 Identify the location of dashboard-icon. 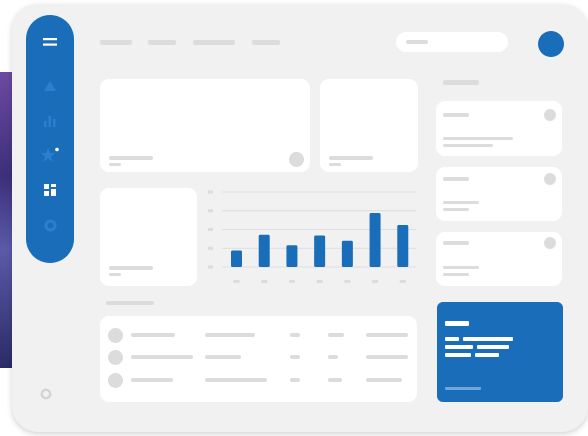
(50, 190).